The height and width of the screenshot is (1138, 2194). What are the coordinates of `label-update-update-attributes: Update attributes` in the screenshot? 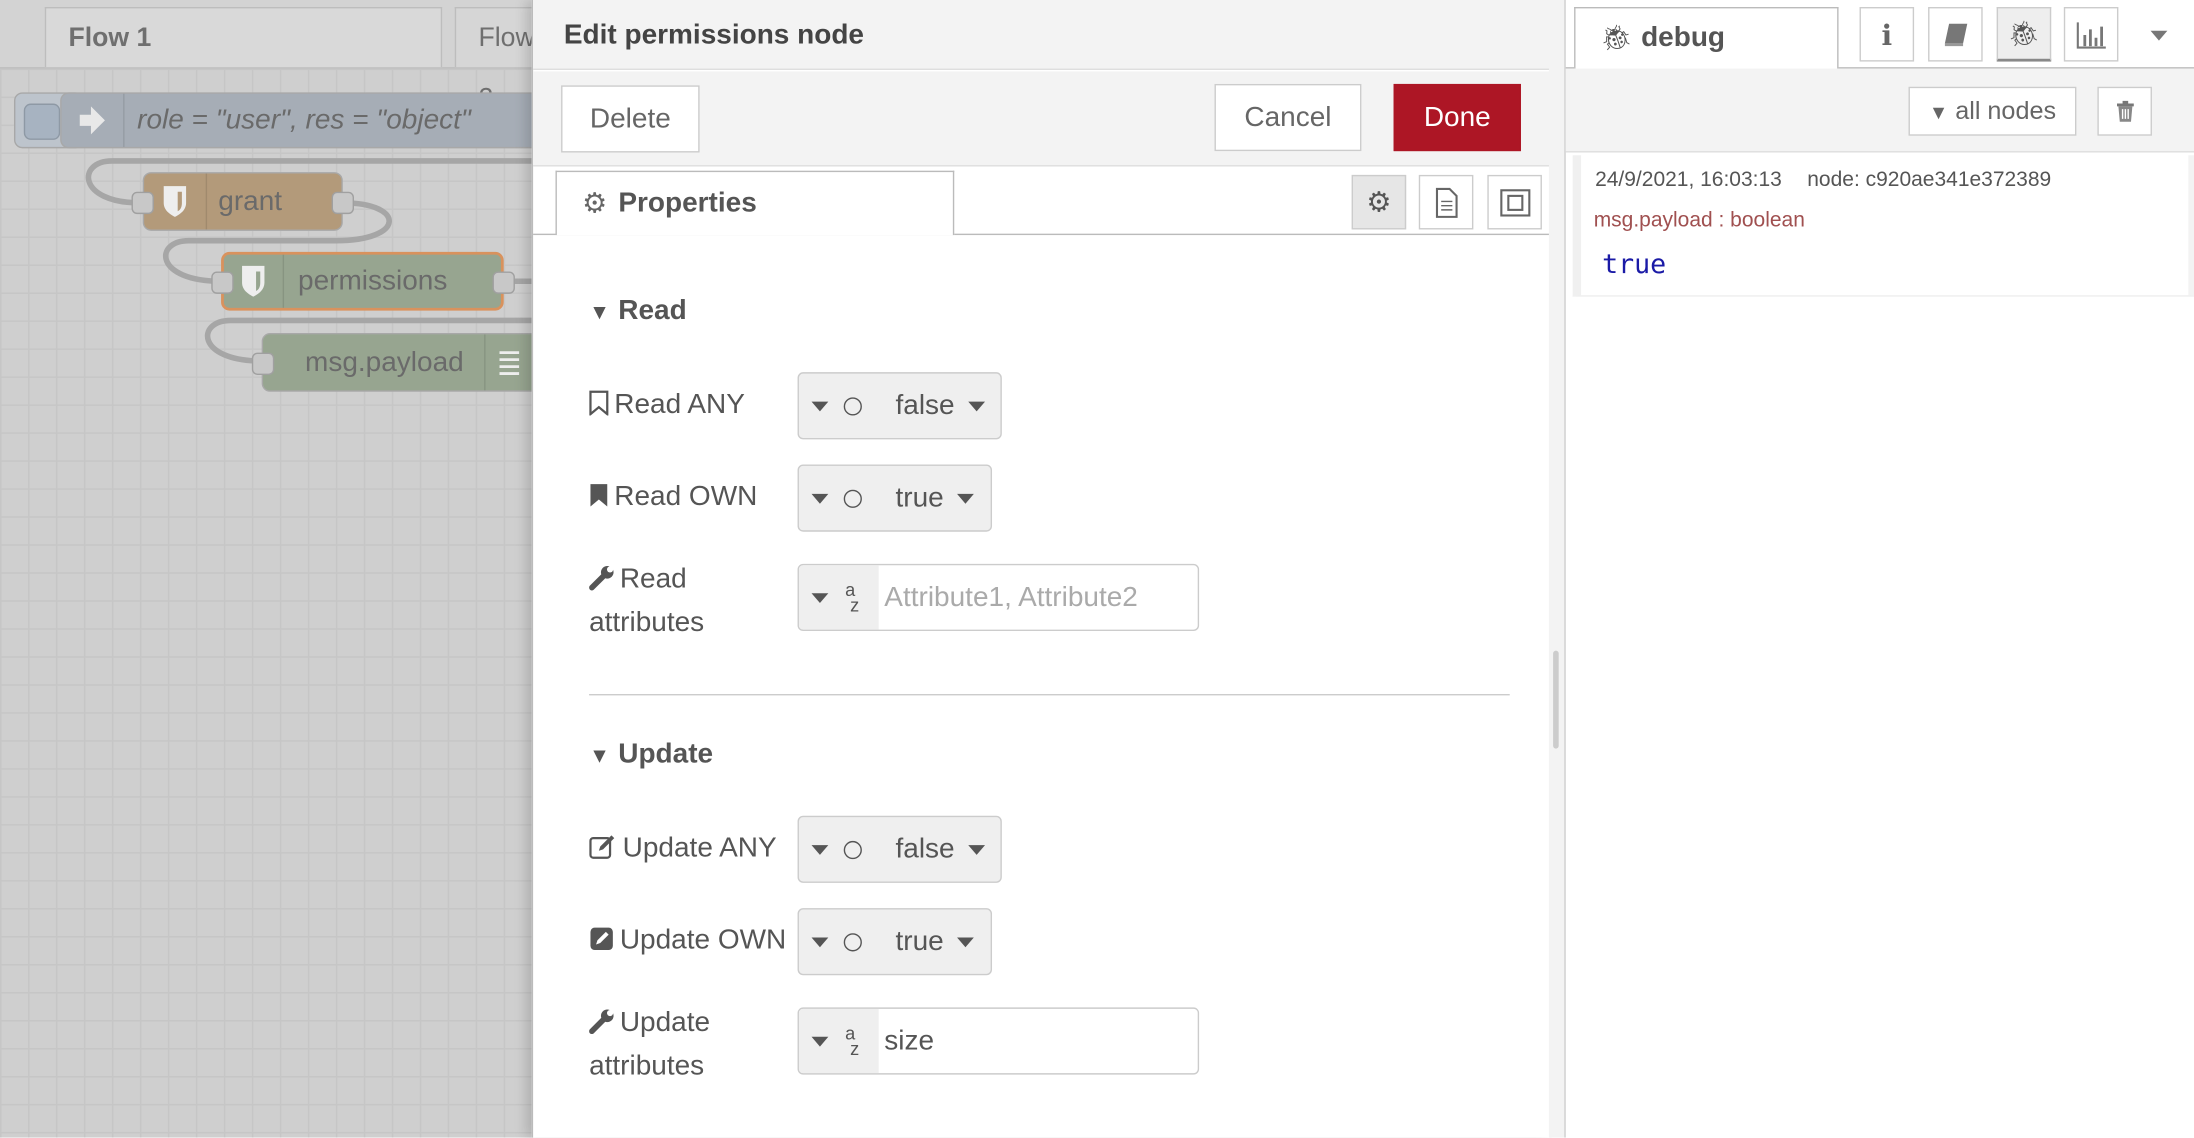 It's located at (649, 1045).